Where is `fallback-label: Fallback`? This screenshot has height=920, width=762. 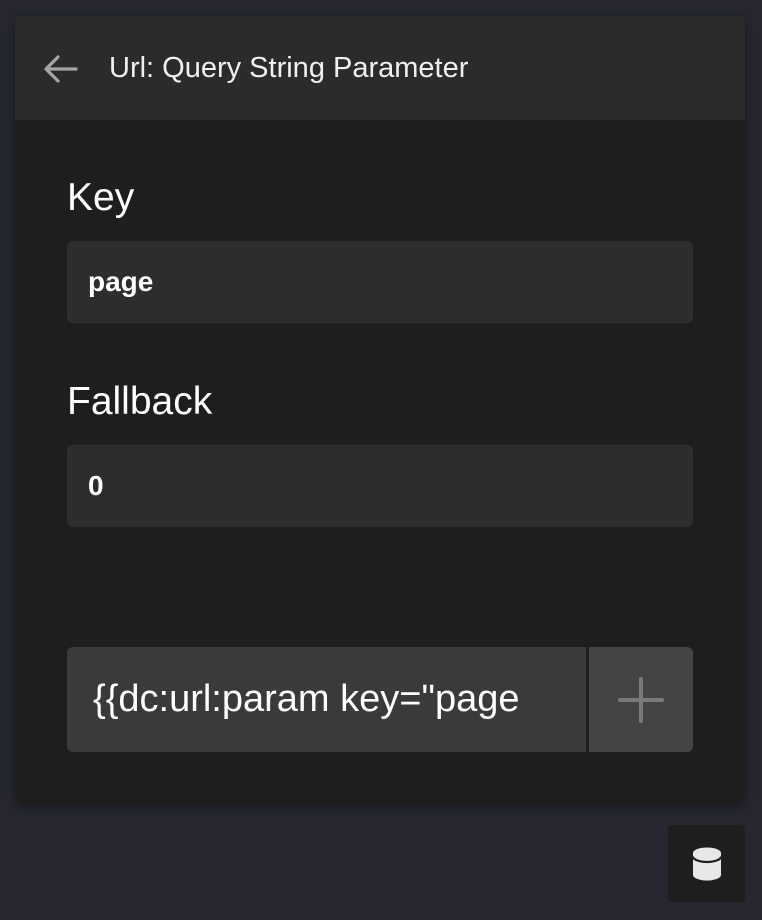 fallback-label: Fallback is located at coordinates (140, 401).